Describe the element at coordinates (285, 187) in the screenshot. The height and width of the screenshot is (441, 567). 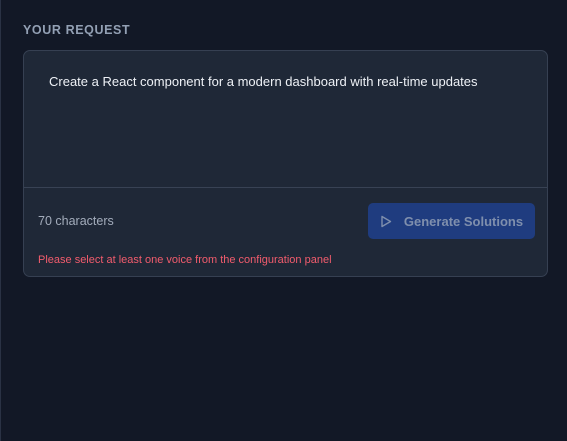
I see `card-divider` at that location.